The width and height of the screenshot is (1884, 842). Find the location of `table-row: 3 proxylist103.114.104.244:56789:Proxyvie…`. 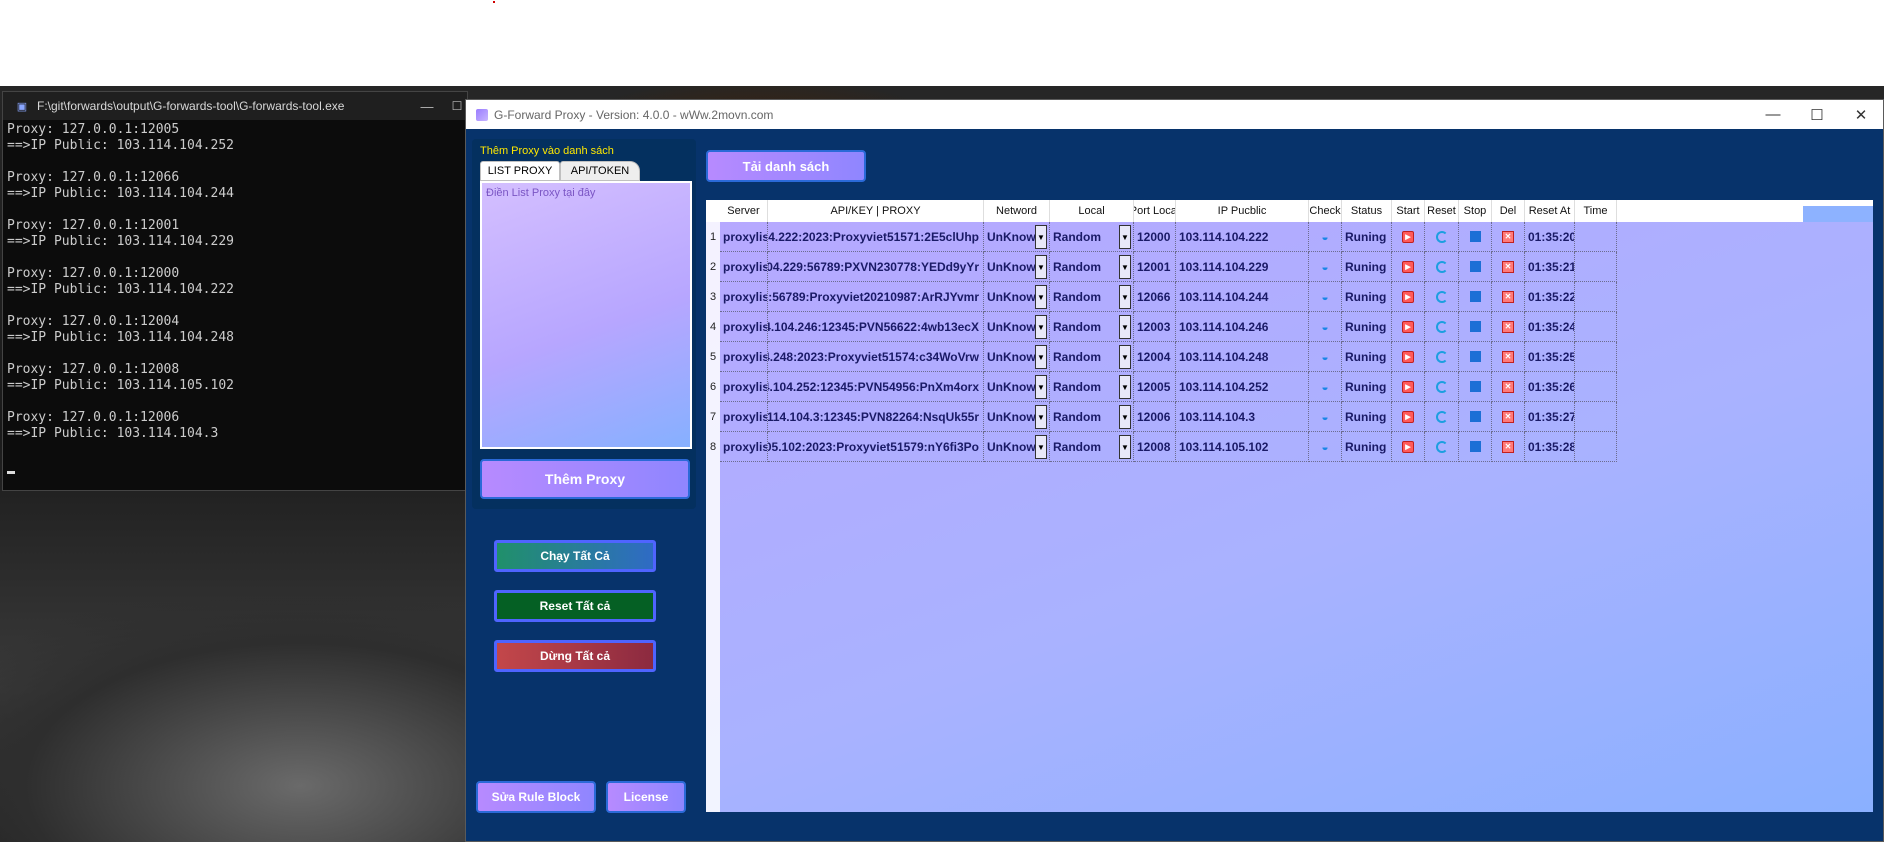

table-row: 3 proxylist103.114.104.244:56789:Proxyvie… is located at coordinates (1254, 297).